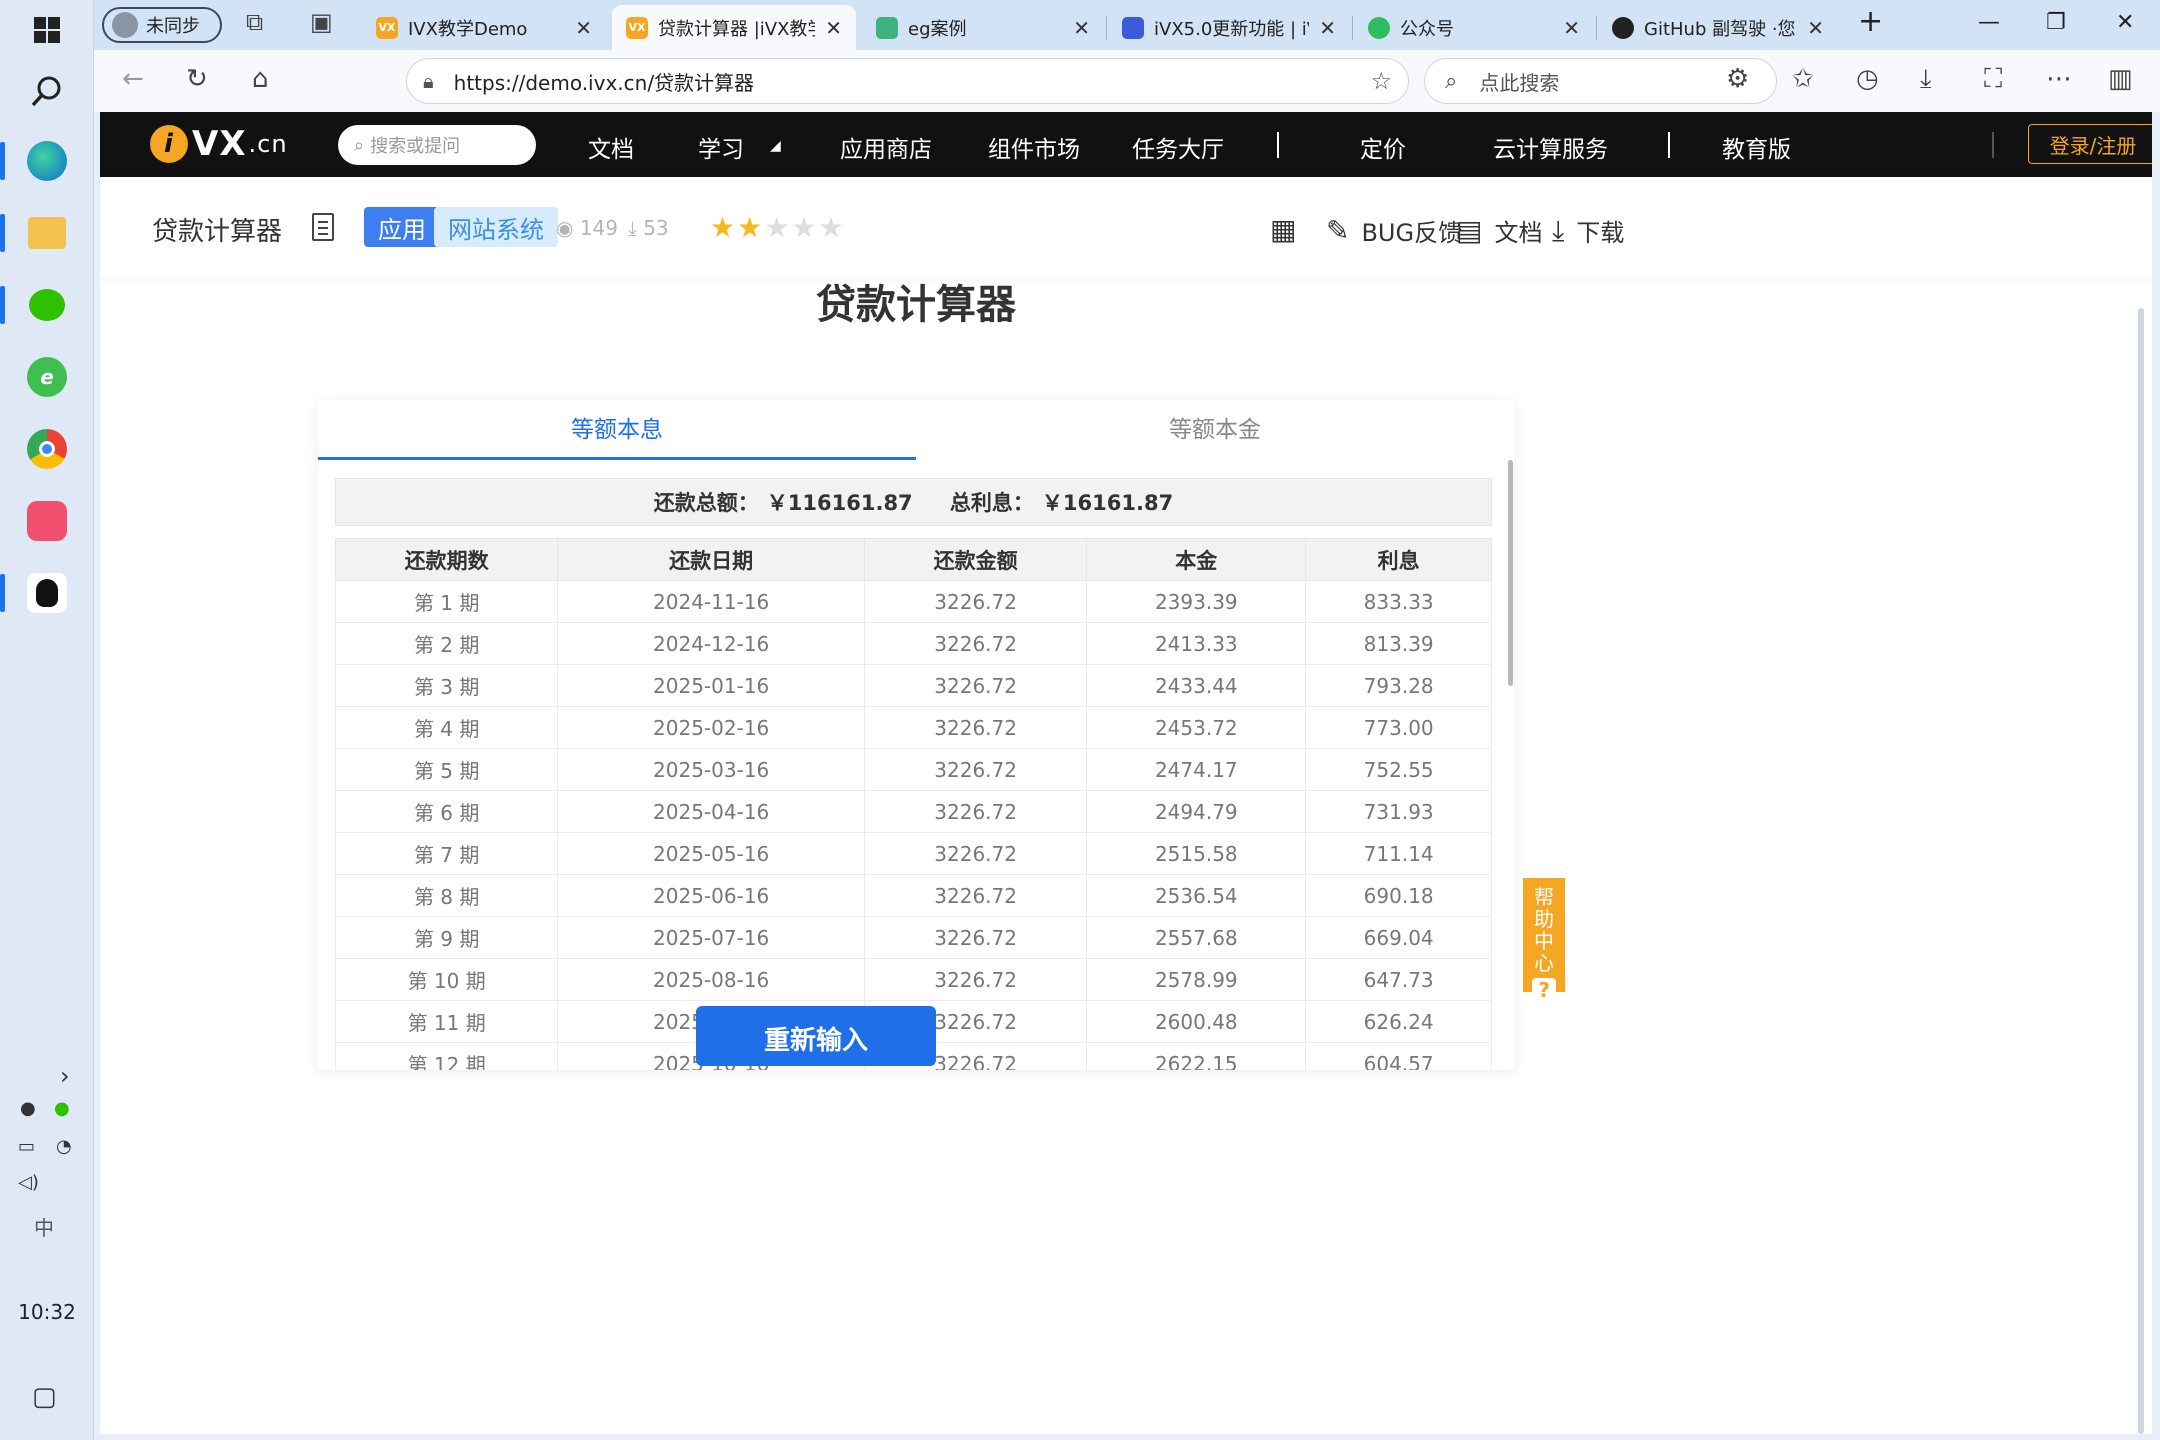 The height and width of the screenshot is (1440, 2160). I want to click on wifi-icon: ◔, so click(64, 1146).